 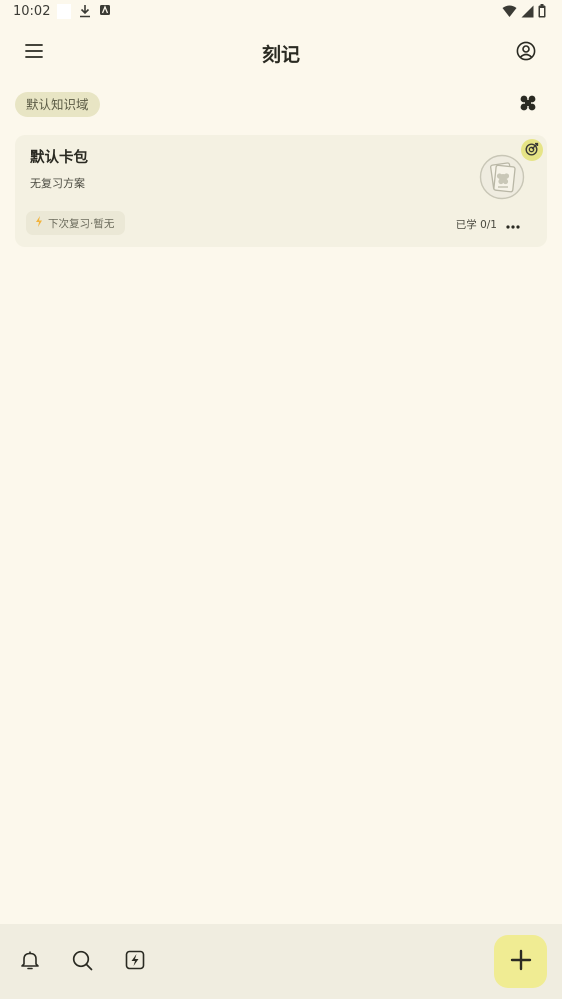 What do you see at coordinates (509, 13) in the screenshot?
I see `wifi-icon` at bounding box center [509, 13].